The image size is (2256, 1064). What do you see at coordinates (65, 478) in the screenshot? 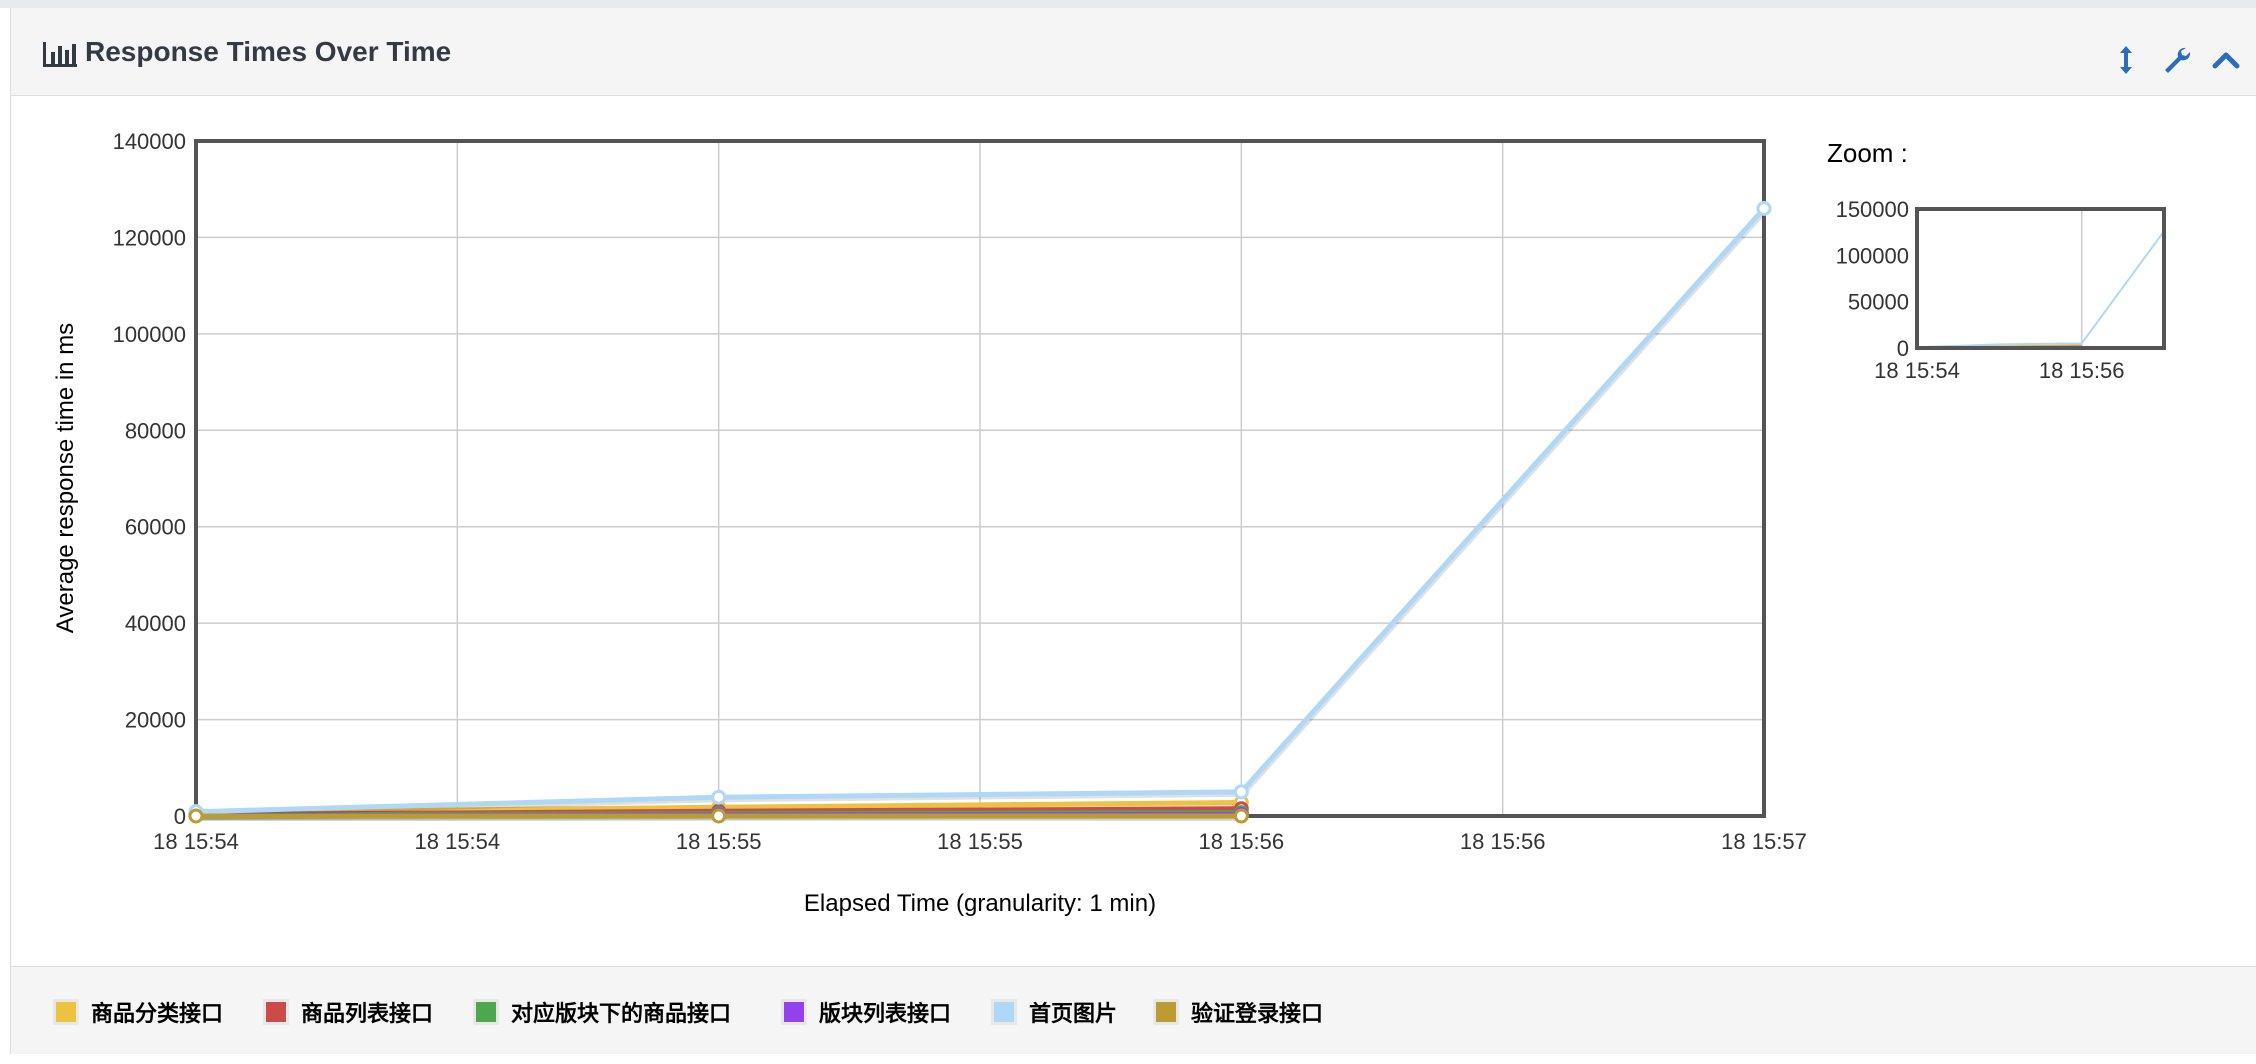
I see `y-axis-label: Average response time in ms` at bounding box center [65, 478].